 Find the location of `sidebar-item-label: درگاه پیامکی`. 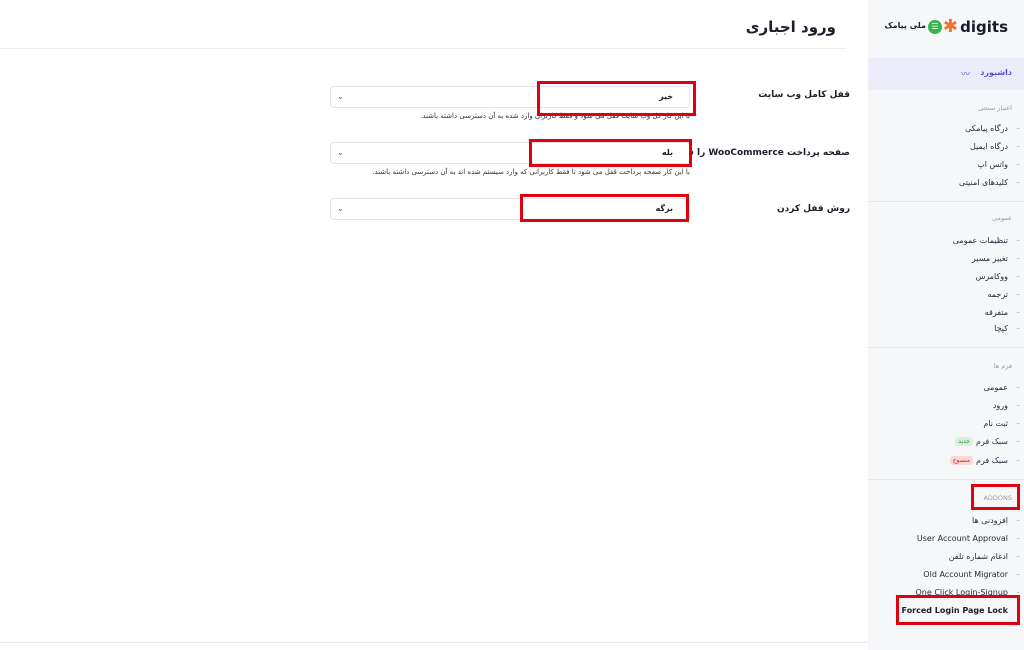

sidebar-item-label: درگاه پیامکی is located at coordinates (986, 128).